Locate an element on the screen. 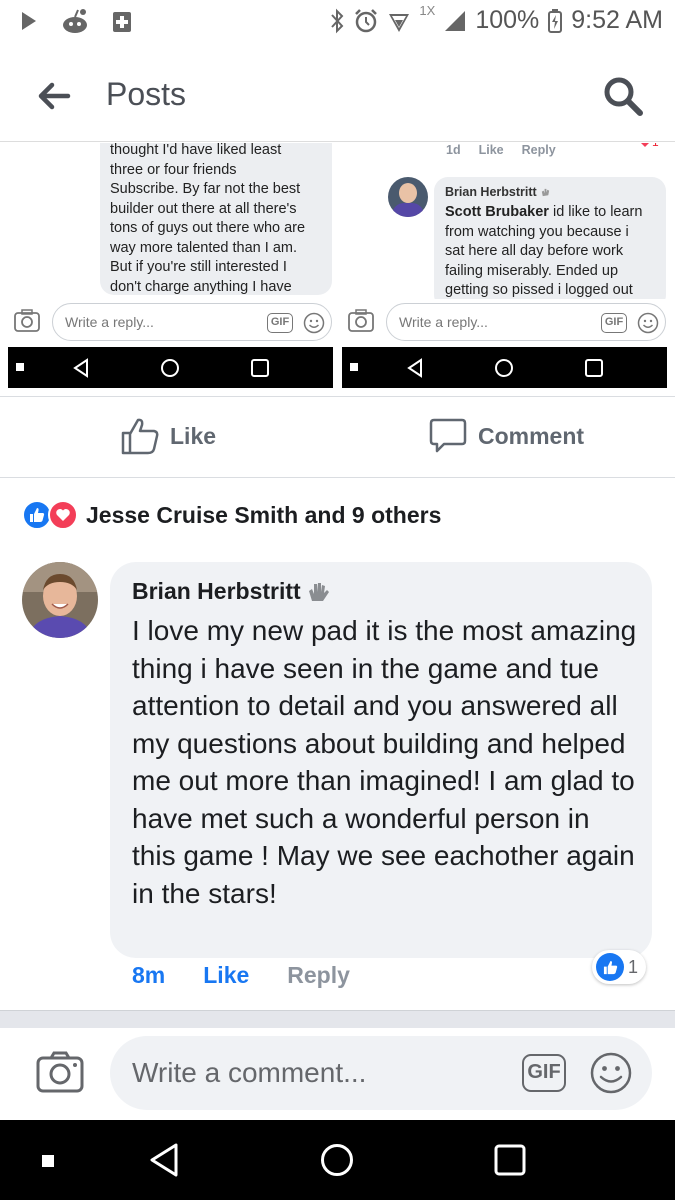 The width and height of the screenshot is (675, 1200). data-speed-label: 1X is located at coordinates (427, 10).